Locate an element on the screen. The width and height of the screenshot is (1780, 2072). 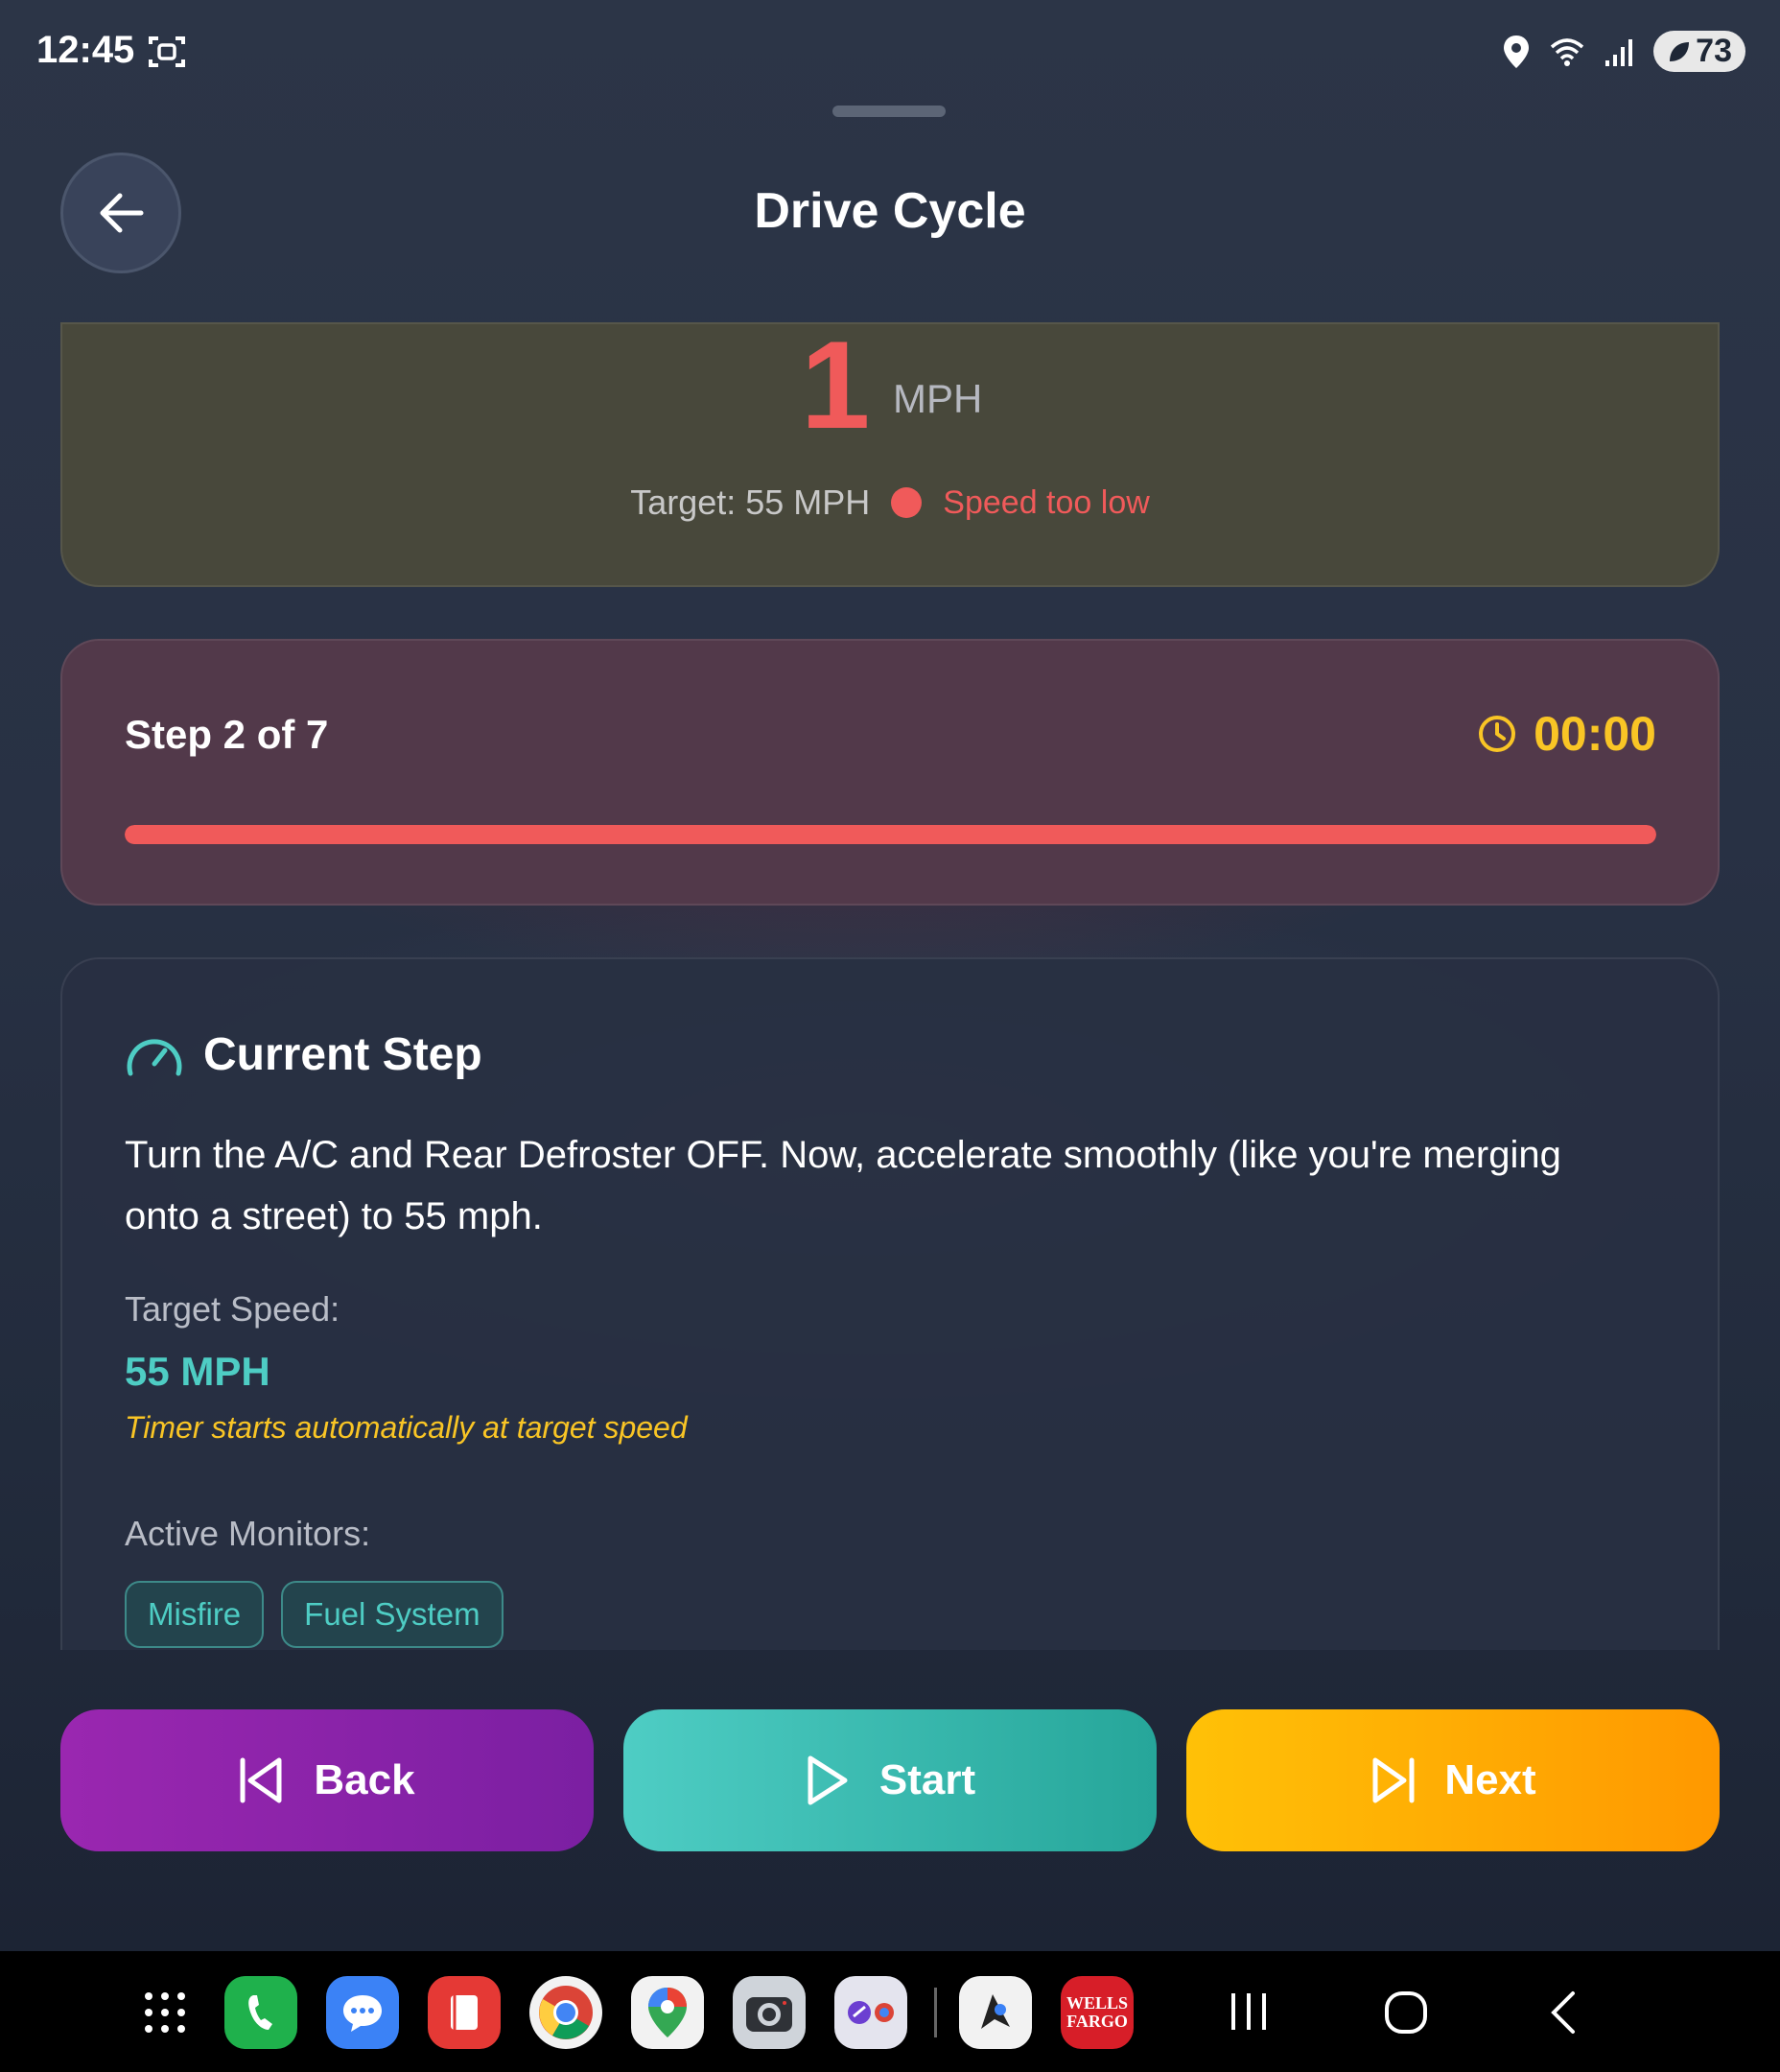
location-icon is located at coordinates (1517, 51).